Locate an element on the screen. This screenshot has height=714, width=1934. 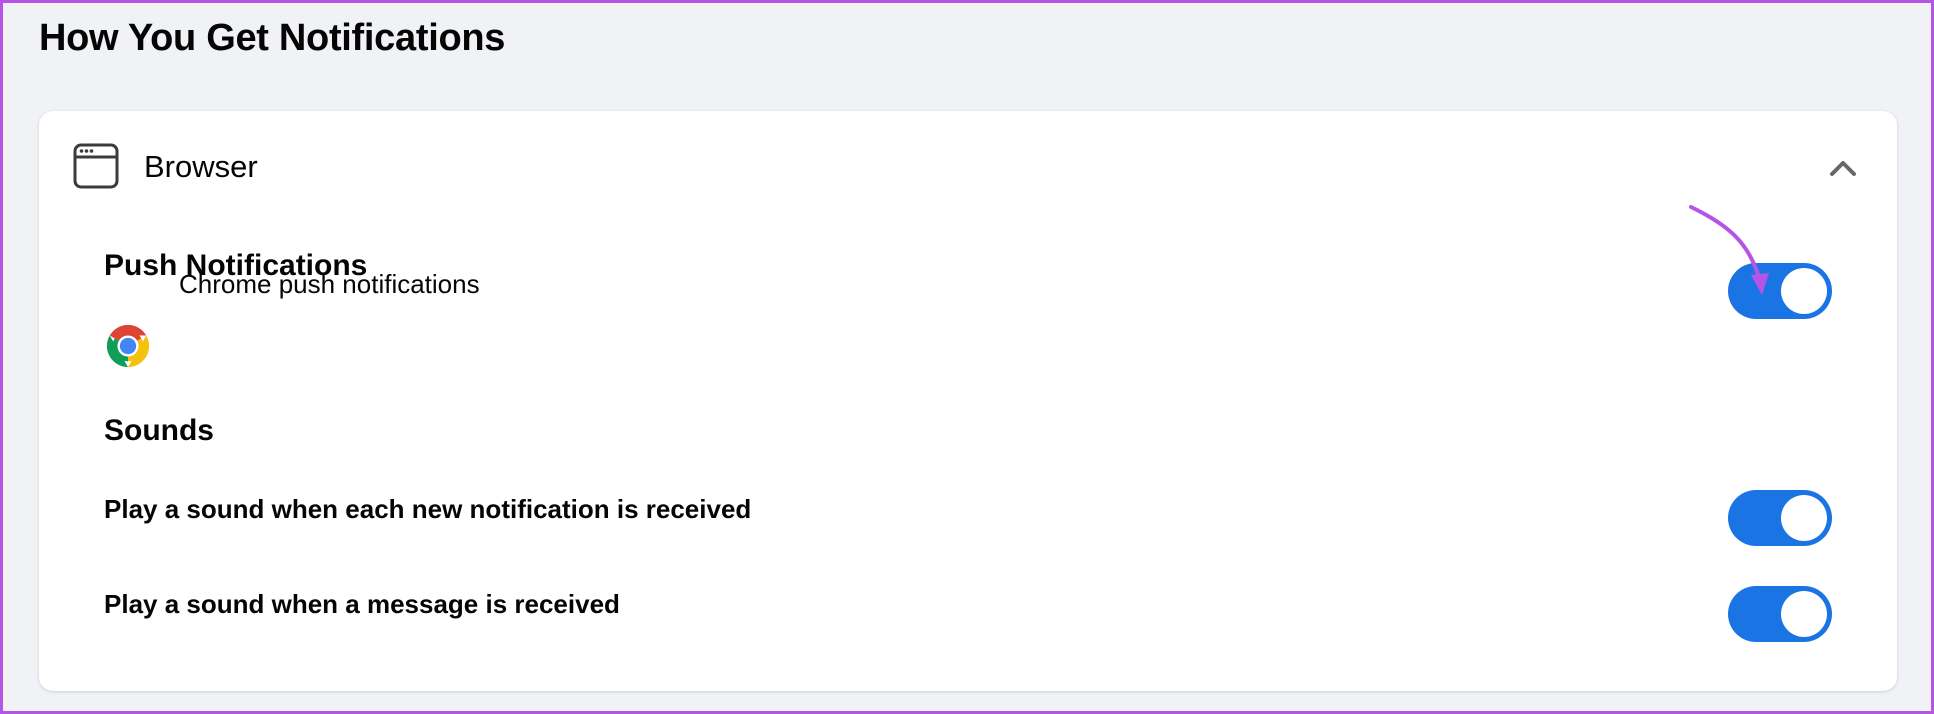
browser-window-icon is located at coordinates (96, 166).